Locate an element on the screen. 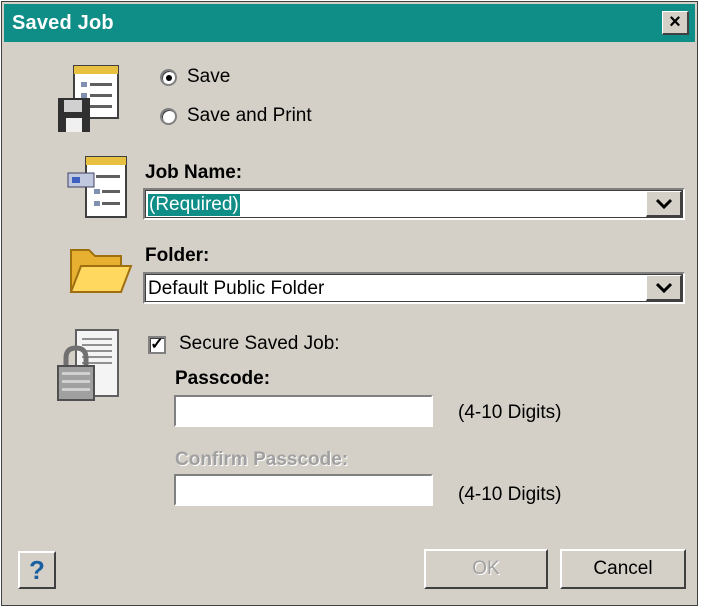  job-name-value: (Required) is located at coordinates (194, 205).